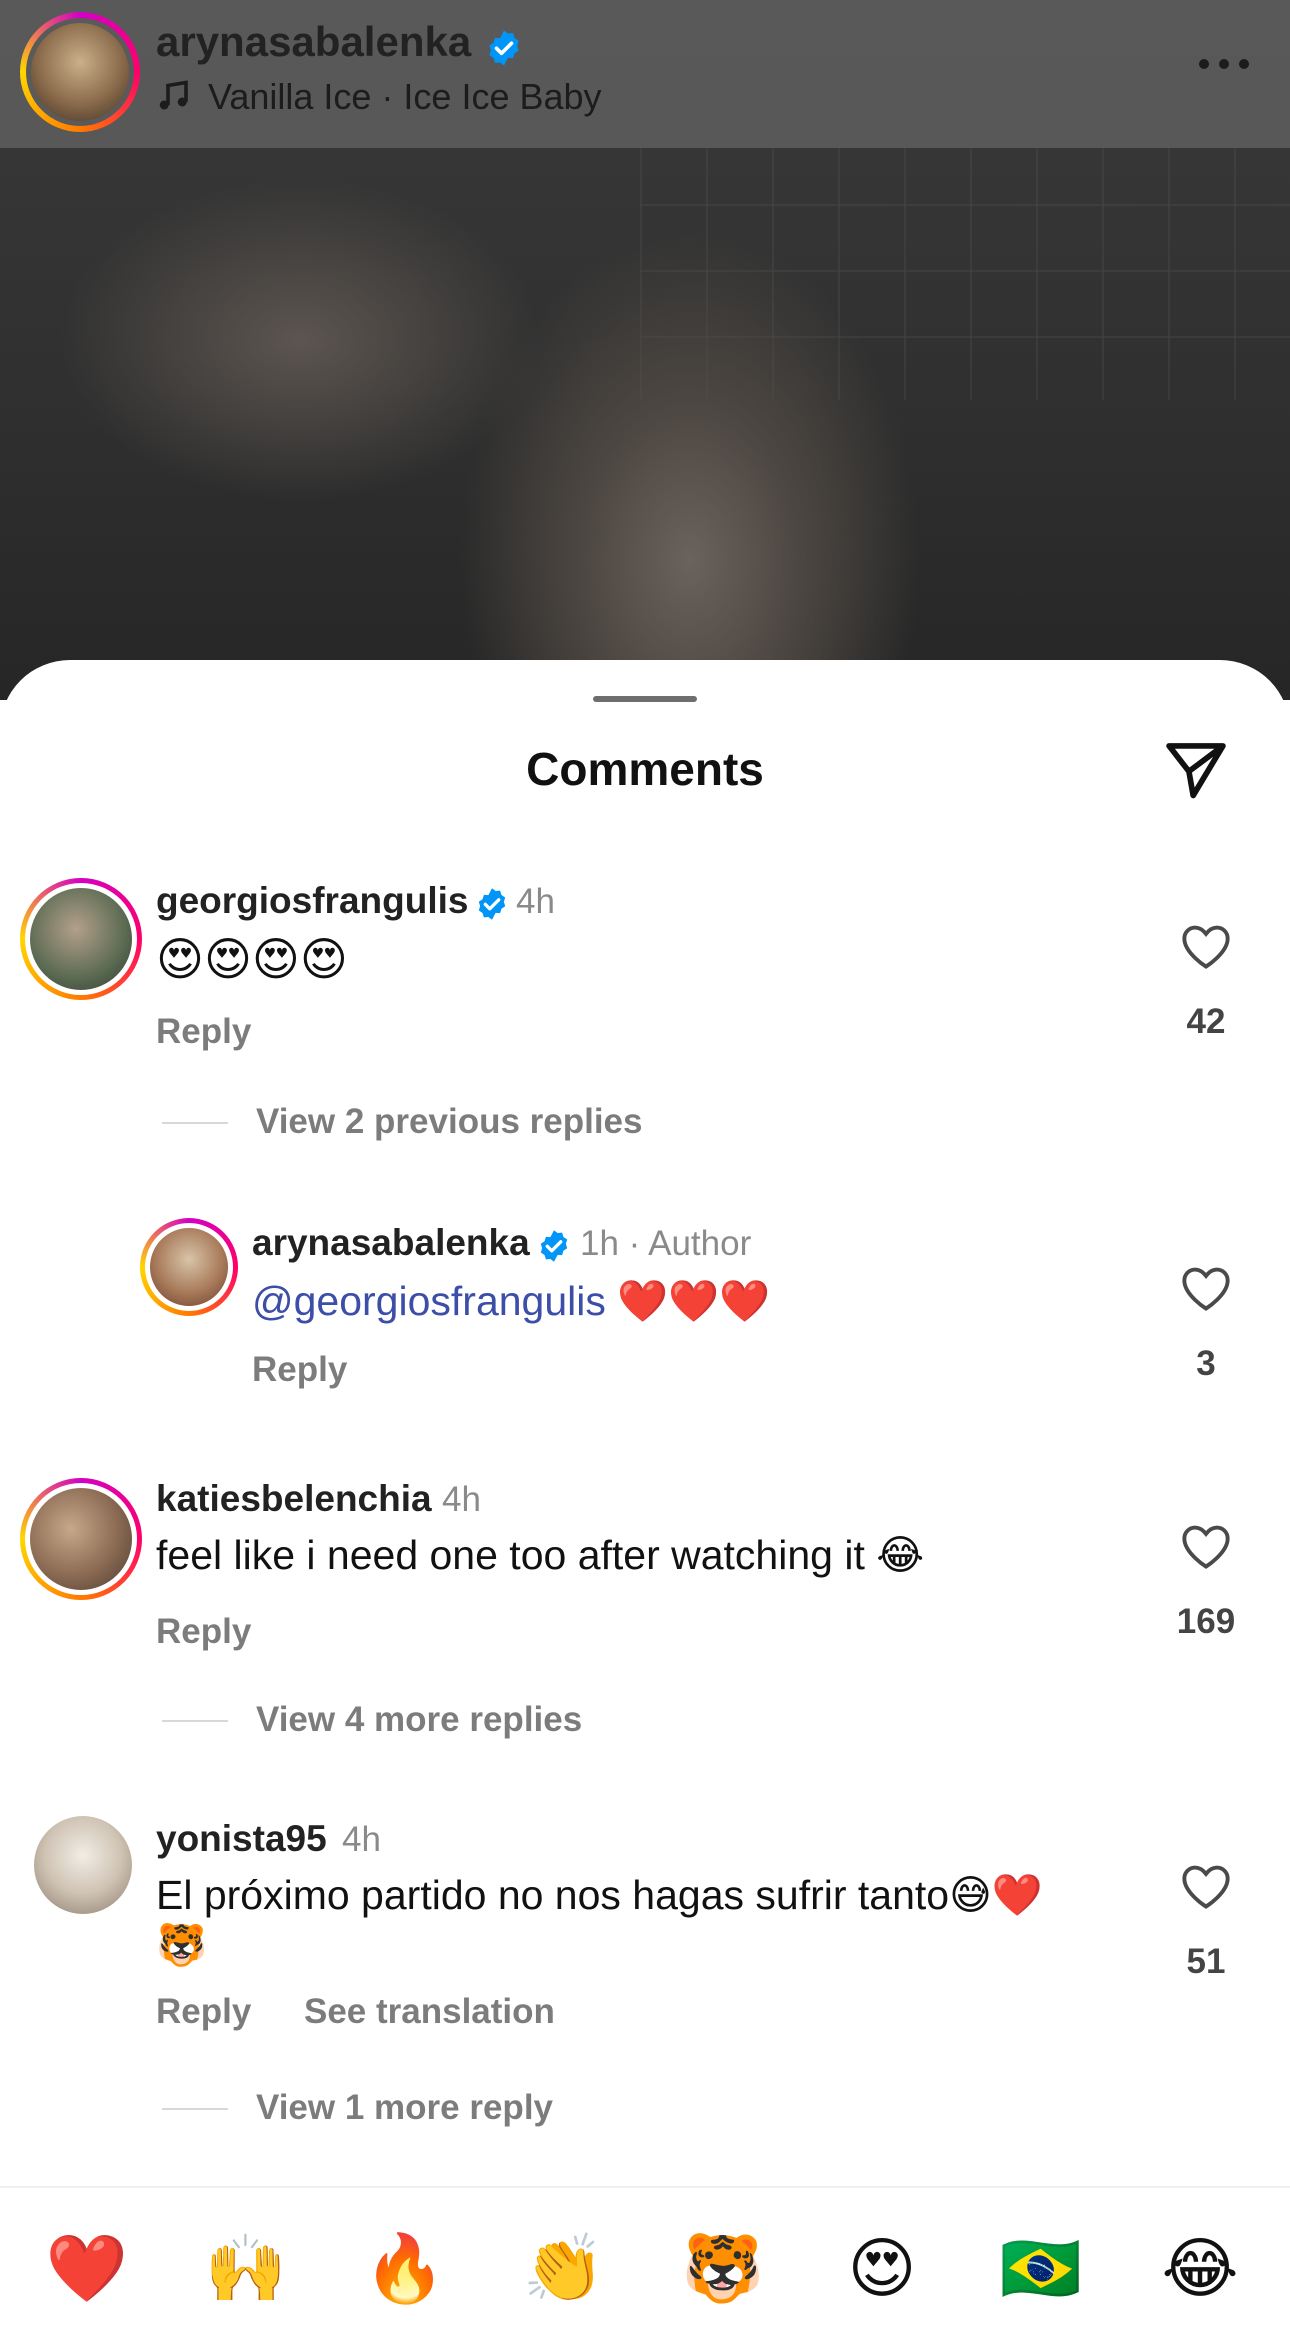 The width and height of the screenshot is (1290, 2337). What do you see at coordinates (1200, 2268) in the screenshot?
I see `reaction-tears-of-joy: 😂` at bounding box center [1200, 2268].